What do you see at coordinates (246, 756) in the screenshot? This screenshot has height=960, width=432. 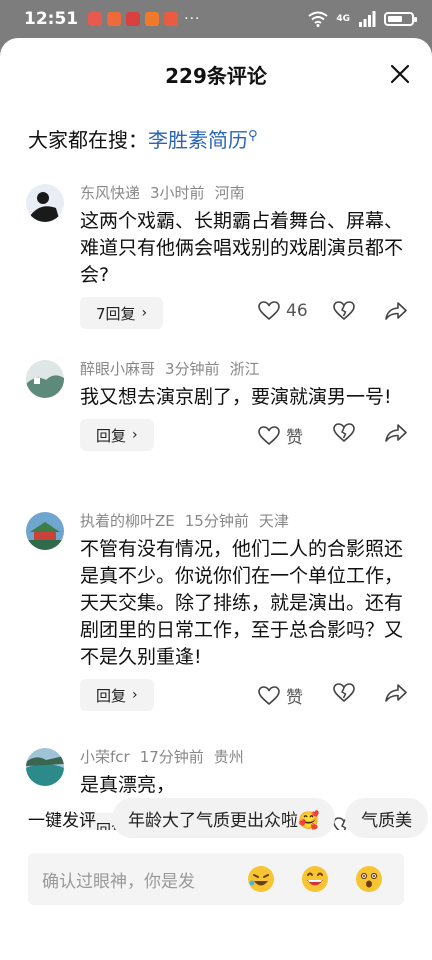 I see `comment-meta: 小荣fcr 17分钟前 贵州` at bounding box center [246, 756].